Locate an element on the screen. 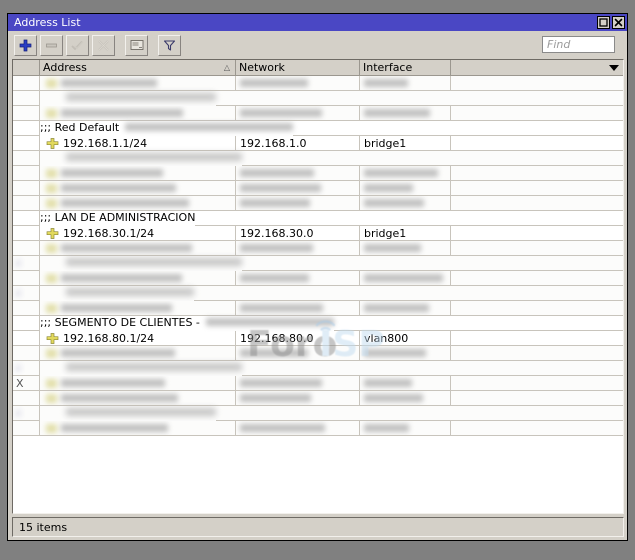  column-header-gutter is located at coordinates (26, 67).